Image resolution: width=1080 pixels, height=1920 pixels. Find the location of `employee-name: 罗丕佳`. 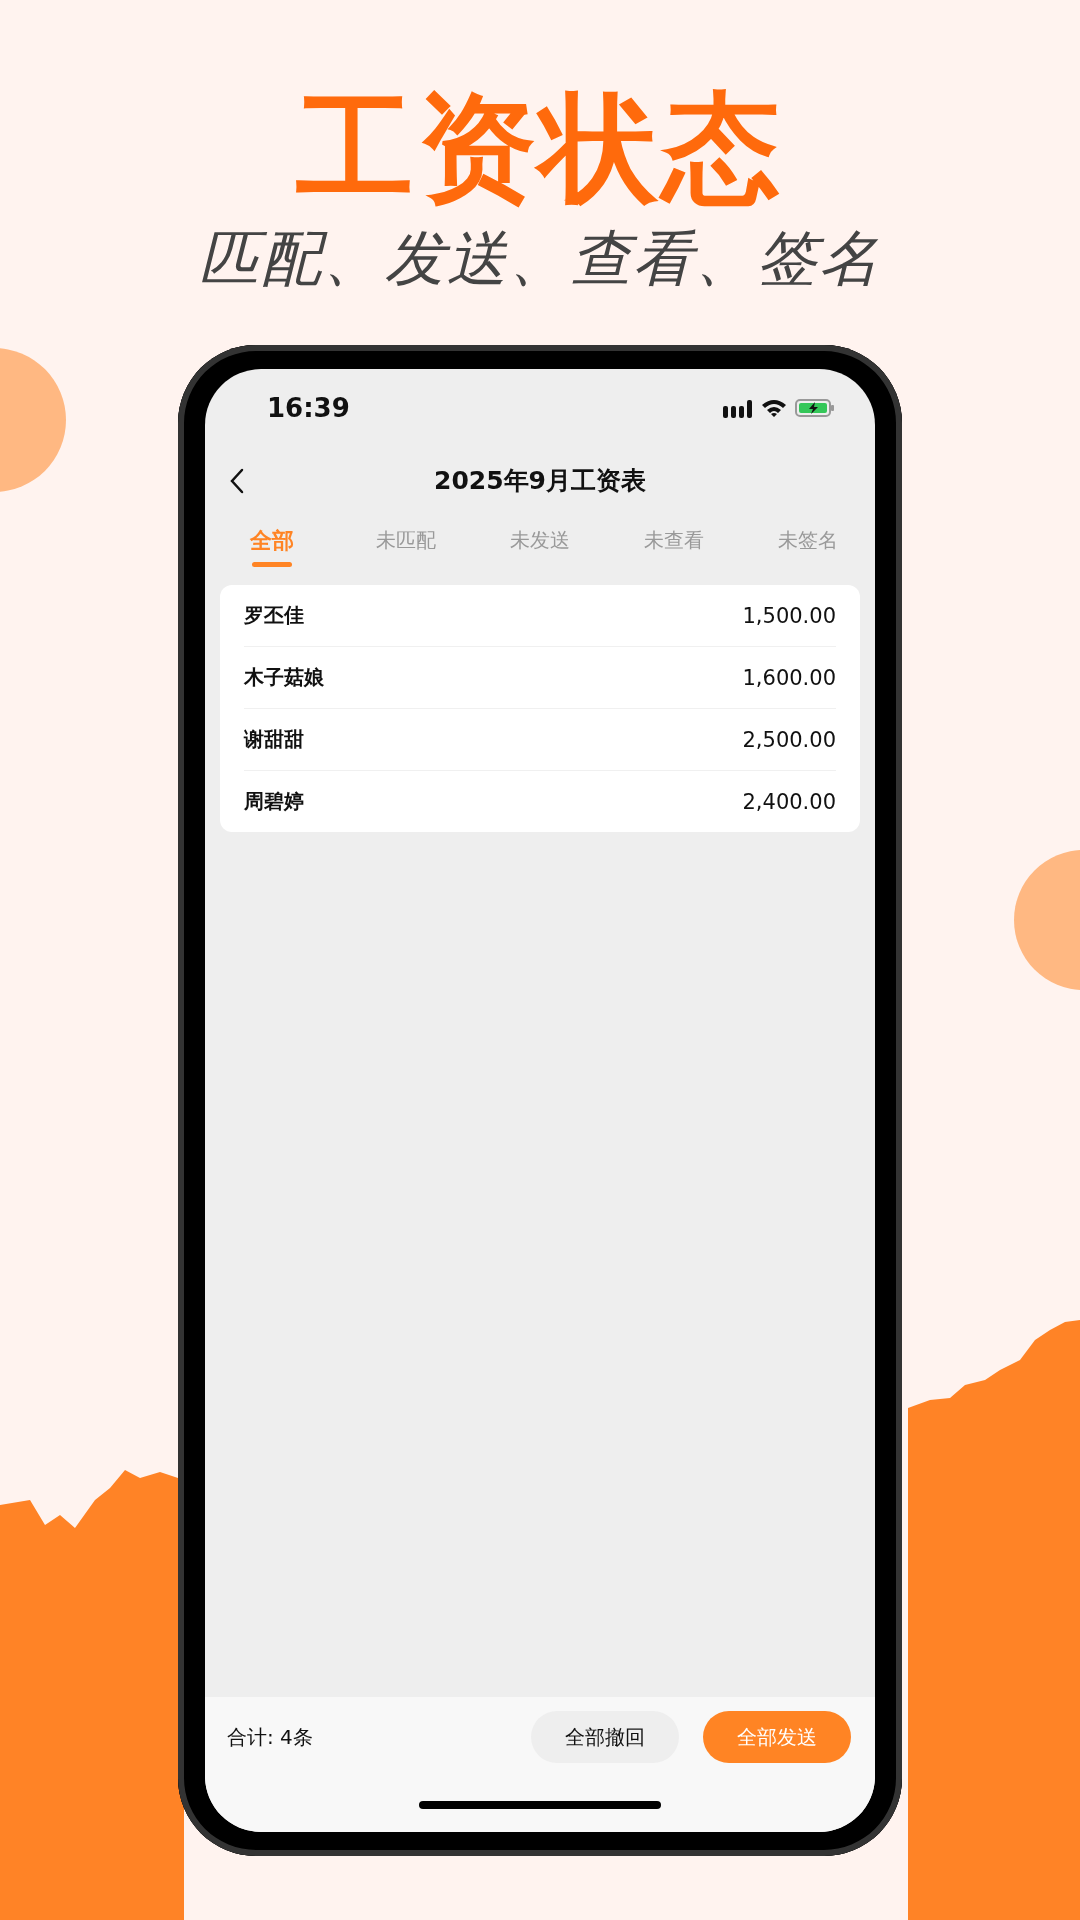

employee-name: 罗丕佳 is located at coordinates (274, 615).